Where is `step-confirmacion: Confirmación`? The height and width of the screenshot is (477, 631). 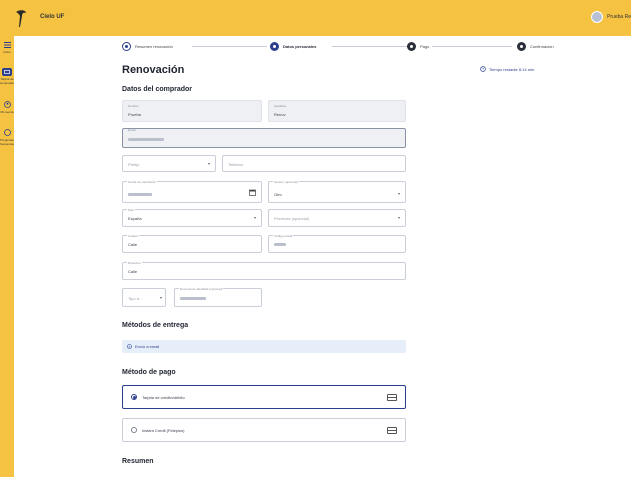 step-confirmacion: Confirmación is located at coordinates (535, 46).